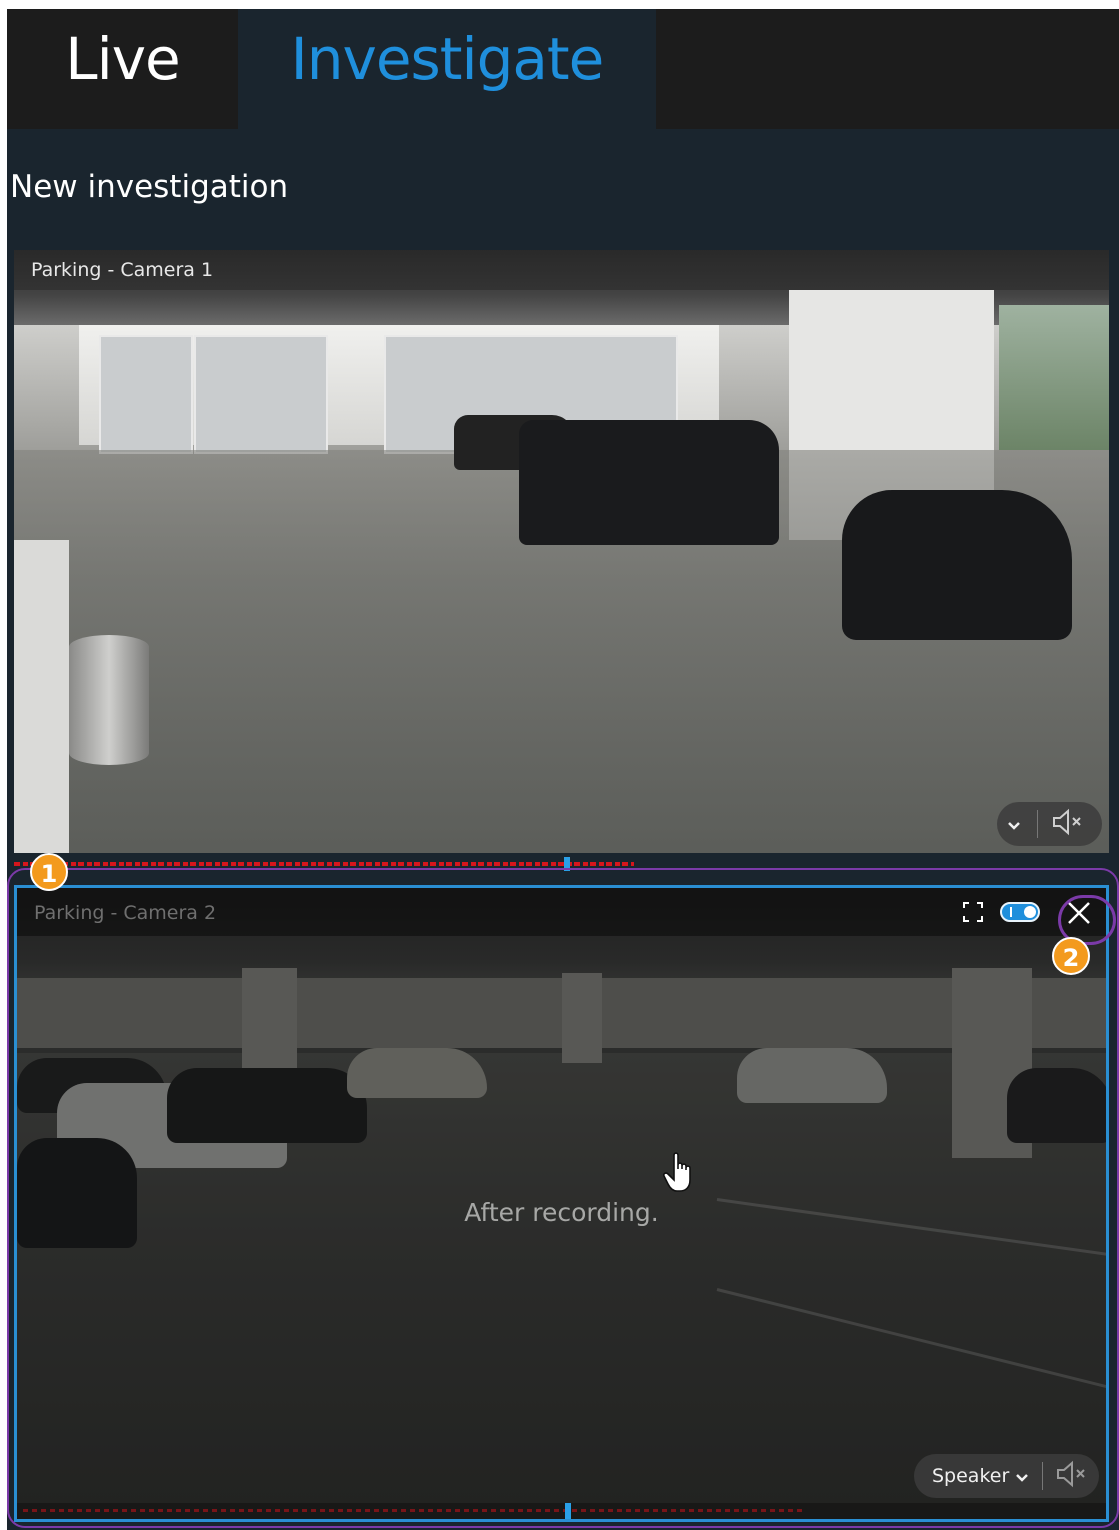 Image resolution: width=1119 pixels, height=1530 pixels. What do you see at coordinates (681, 1173) in the screenshot?
I see `hand-pointer-icon` at bounding box center [681, 1173].